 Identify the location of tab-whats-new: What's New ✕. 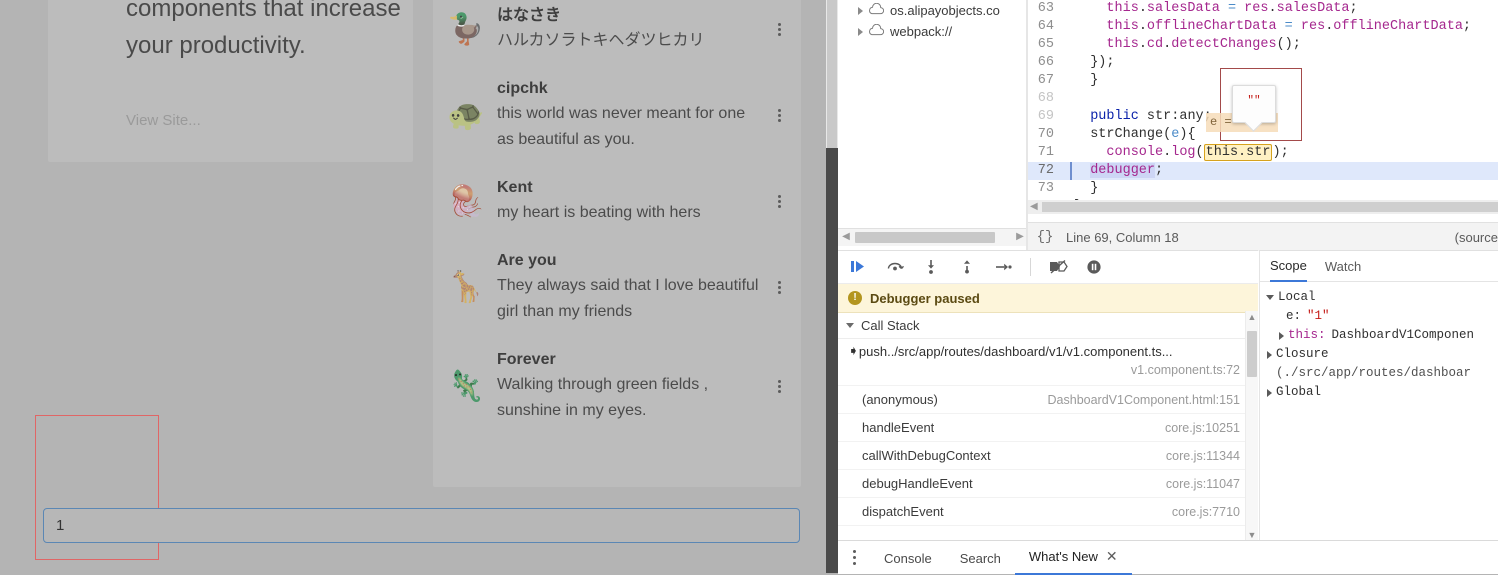
(1073, 557).